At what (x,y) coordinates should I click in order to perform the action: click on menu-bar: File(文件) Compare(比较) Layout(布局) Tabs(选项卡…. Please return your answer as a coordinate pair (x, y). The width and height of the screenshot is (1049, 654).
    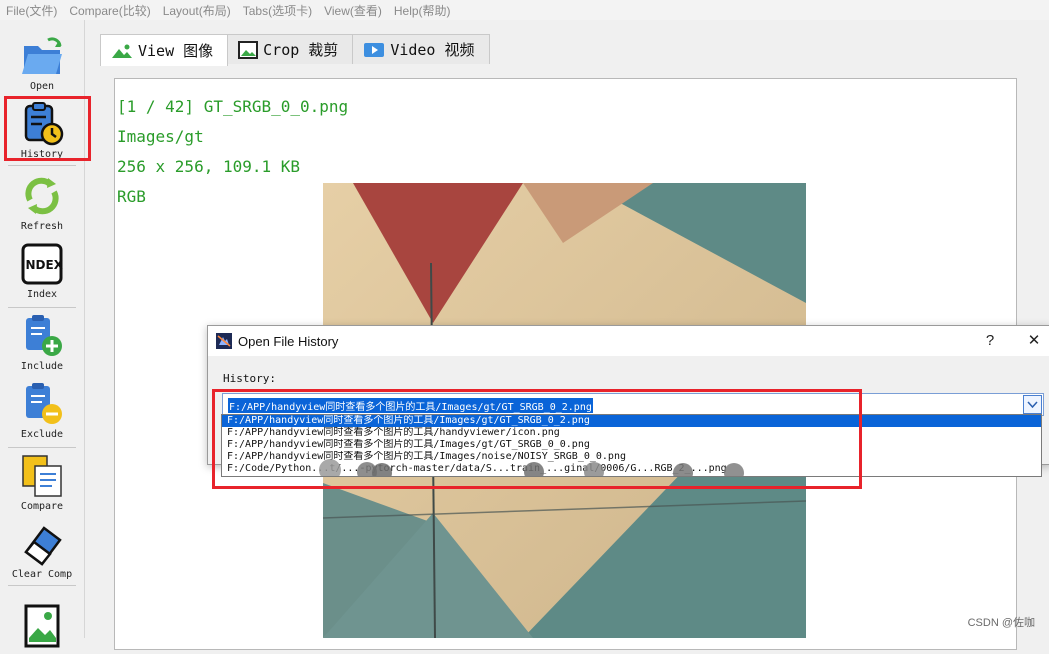
    Looking at the image, I should click on (524, 10).